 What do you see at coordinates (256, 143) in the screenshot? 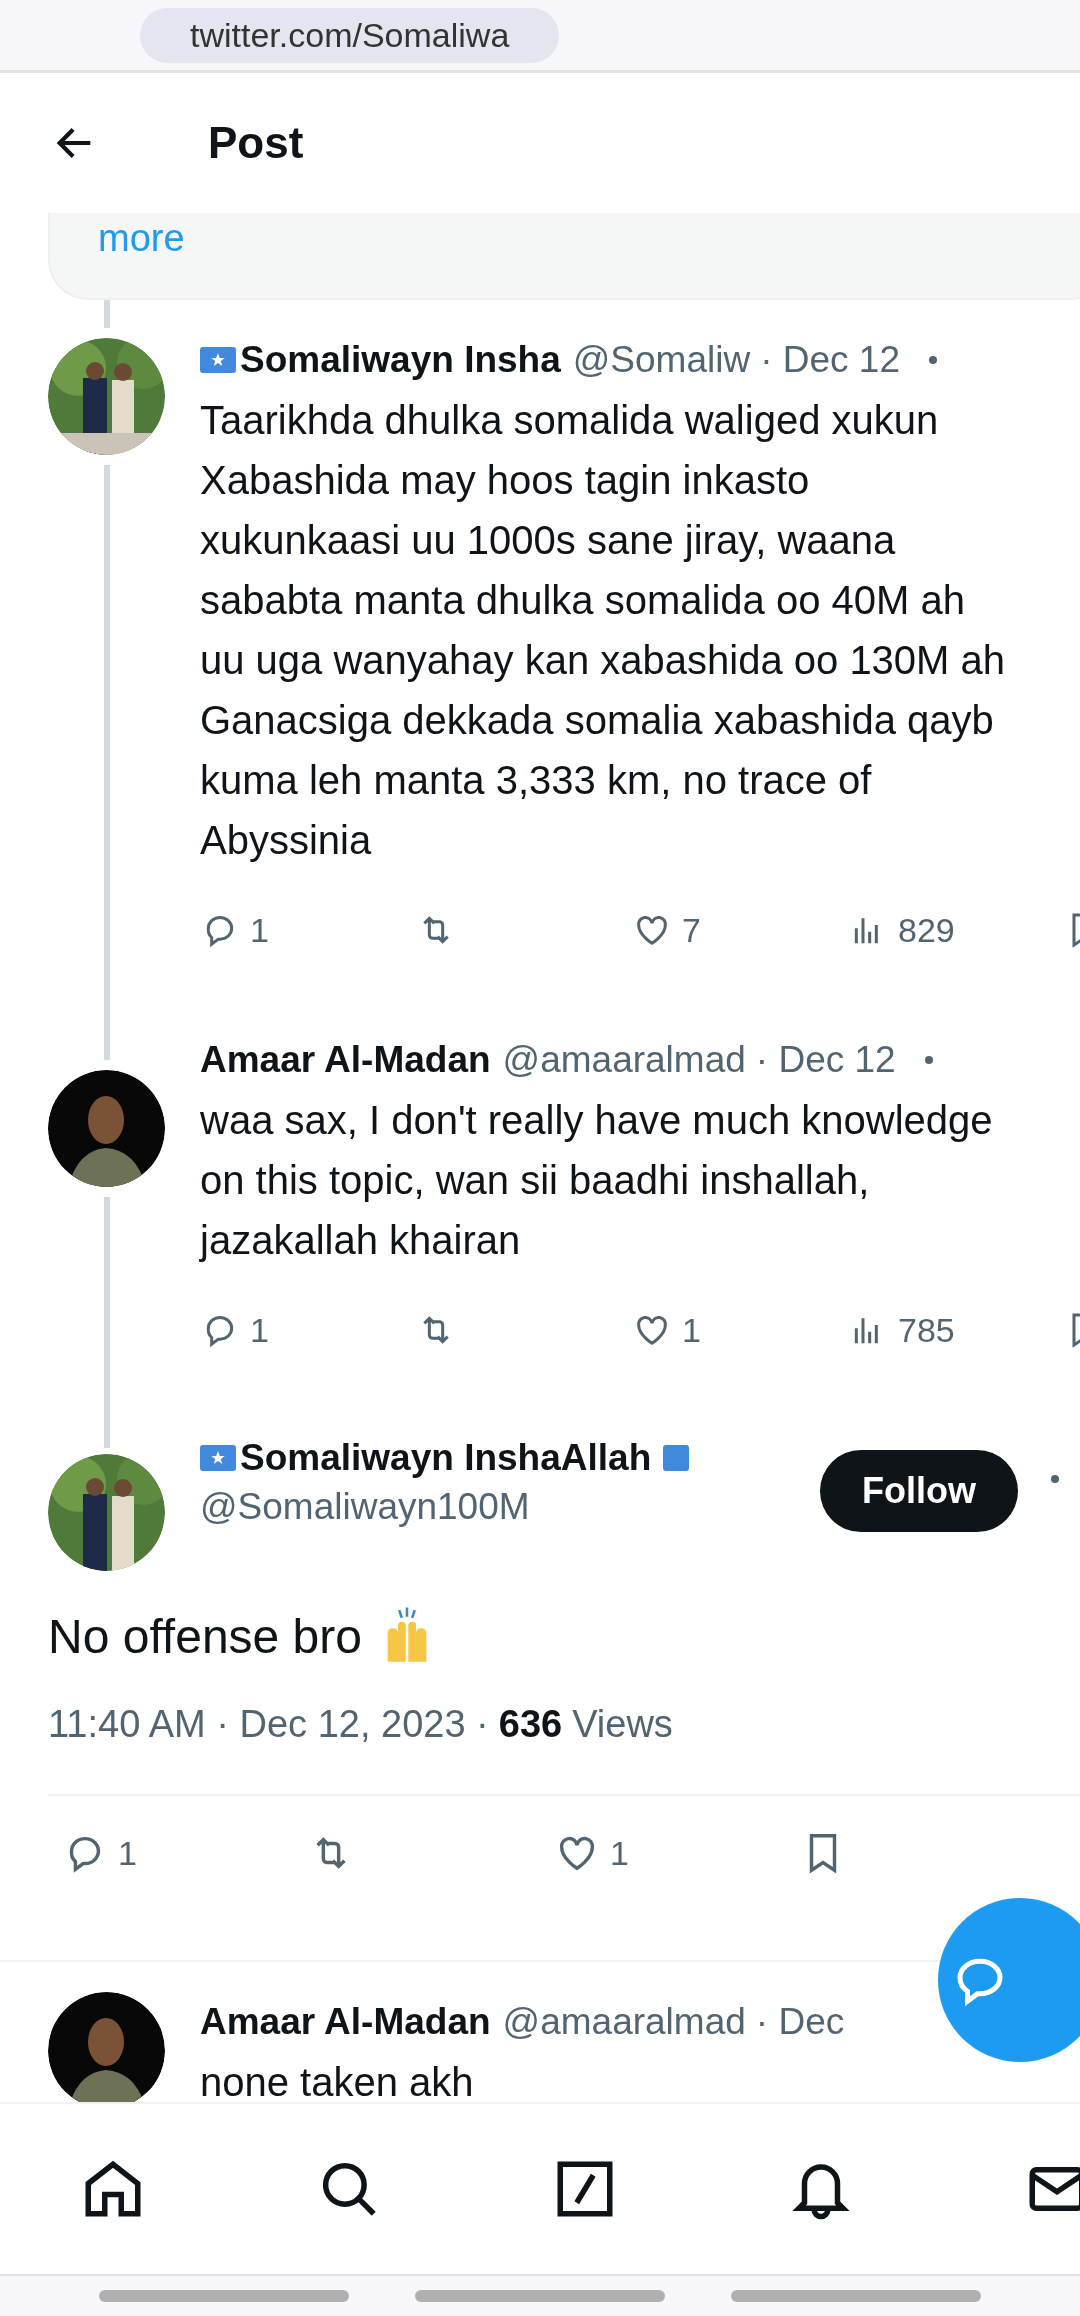
I see `page-title: Post` at bounding box center [256, 143].